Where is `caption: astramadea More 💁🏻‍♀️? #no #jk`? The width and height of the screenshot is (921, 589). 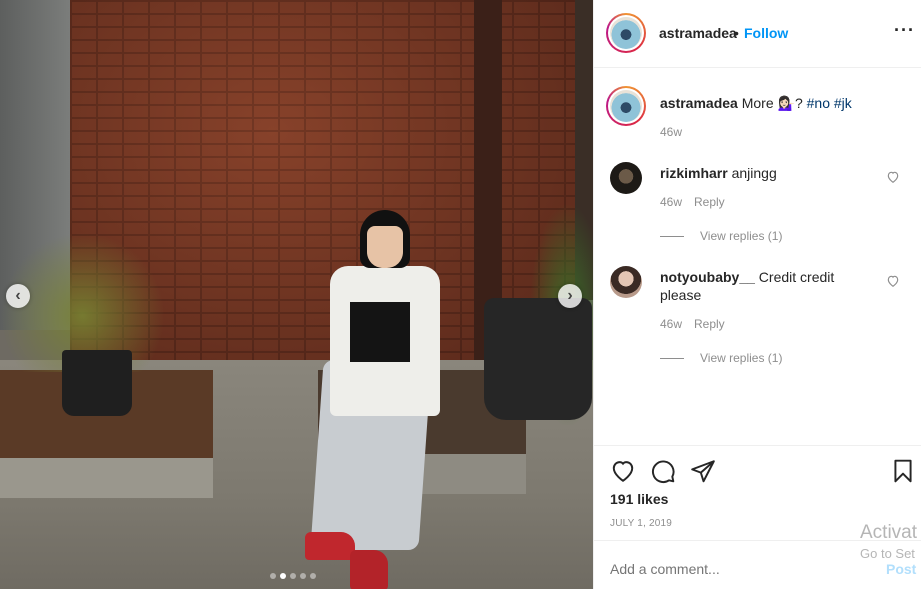 caption: astramadea More 💁🏻‍♀️? #no #jk is located at coordinates (785, 103).